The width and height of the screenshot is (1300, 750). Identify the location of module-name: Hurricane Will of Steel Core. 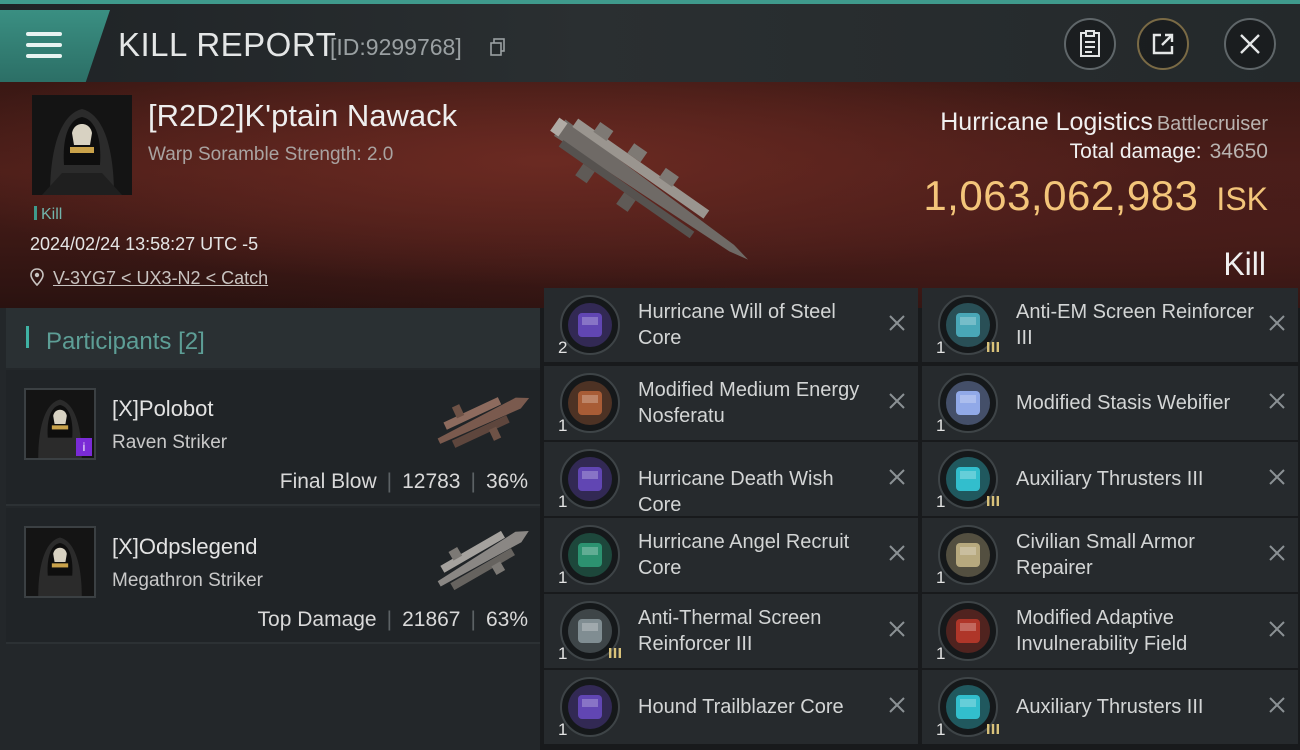
(737, 325).